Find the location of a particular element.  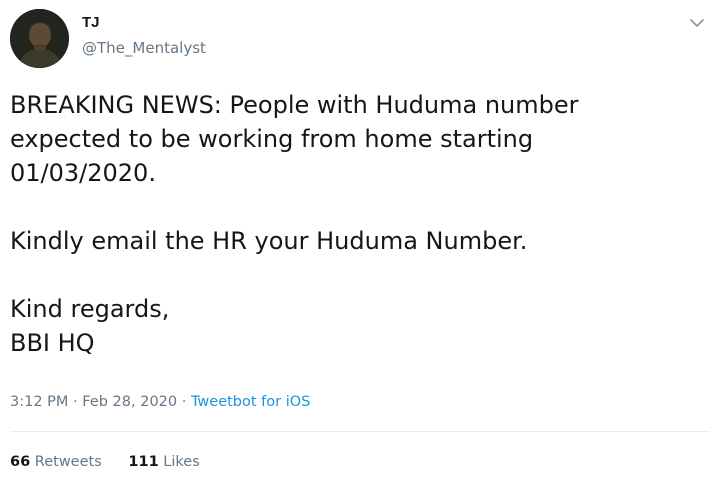

user-handle: @The_Mentalyst is located at coordinates (144, 48).